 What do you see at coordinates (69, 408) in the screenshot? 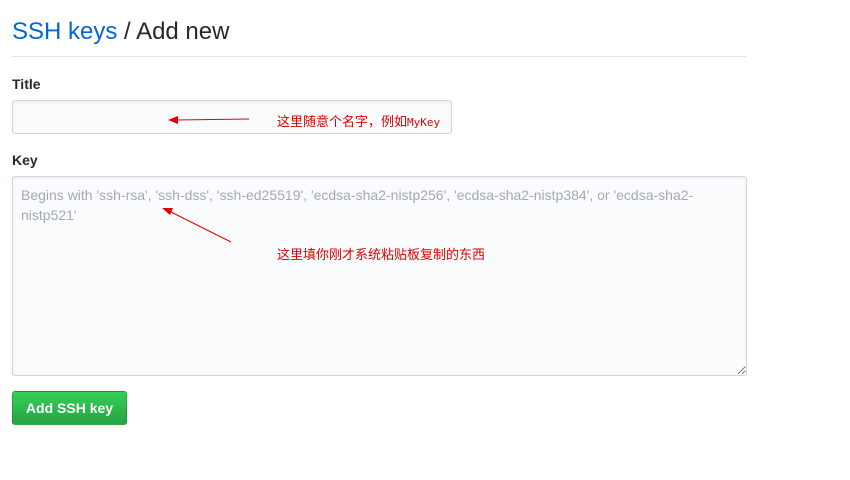
I see `add-ssh-key-button: Add SSH key` at bounding box center [69, 408].